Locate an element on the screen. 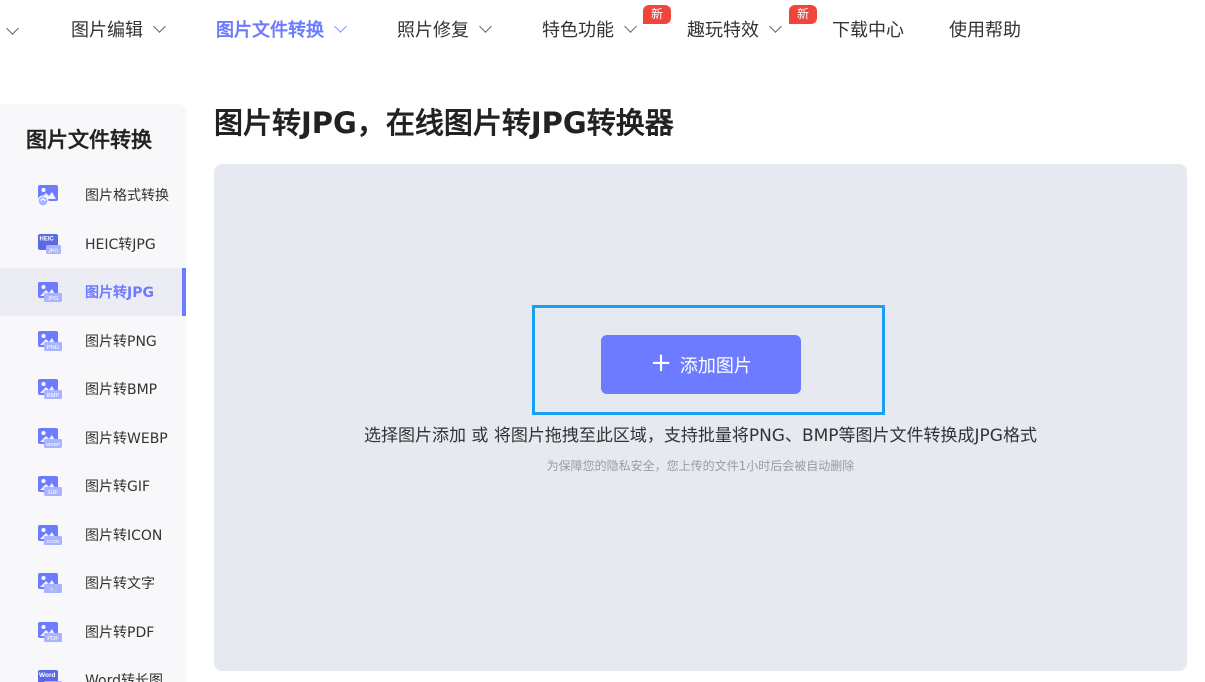 The image size is (1205, 682). sidebar-item: T... 图片转文字 is located at coordinates (93, 583).